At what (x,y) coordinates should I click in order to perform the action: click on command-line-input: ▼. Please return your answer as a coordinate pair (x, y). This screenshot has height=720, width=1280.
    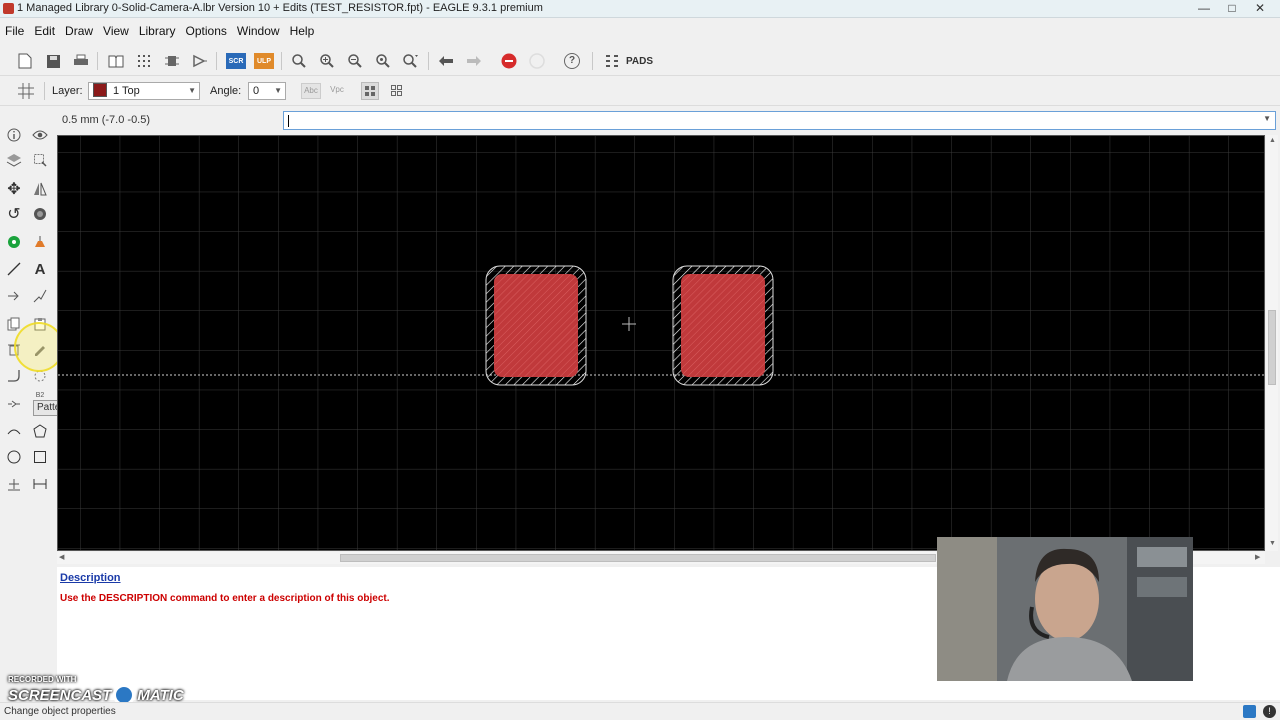
    Looking at the image, I should click on (779, 120).